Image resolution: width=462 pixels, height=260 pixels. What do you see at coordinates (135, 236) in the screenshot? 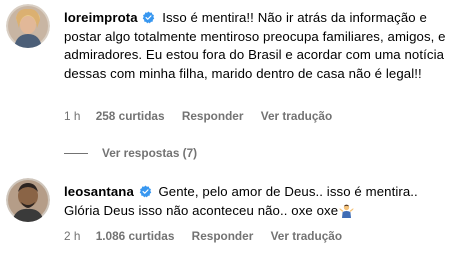
I see `likes-count: 1.086 curtidas` at bounding box center [135, 236].